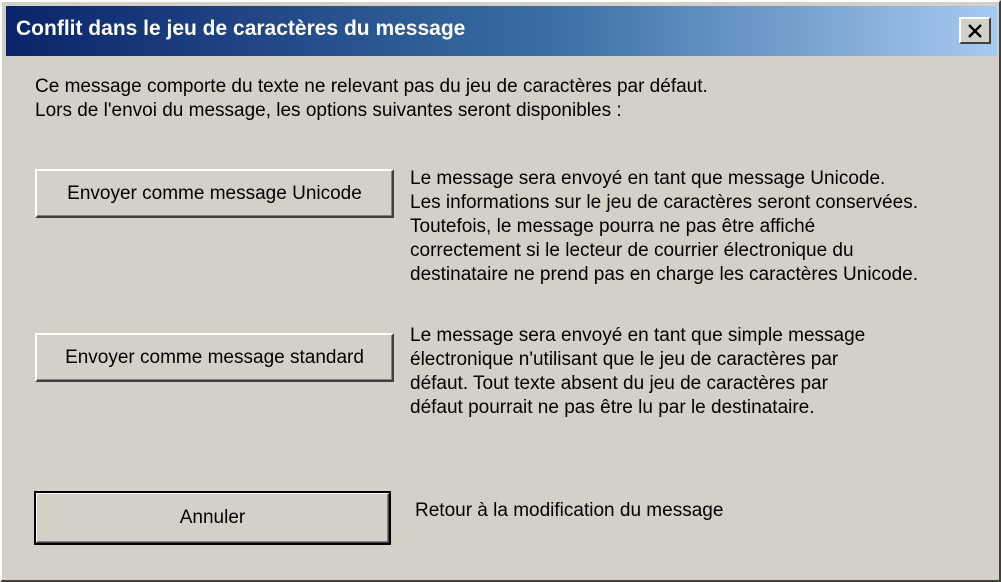  I want to click on close-button, so click(975, 30).